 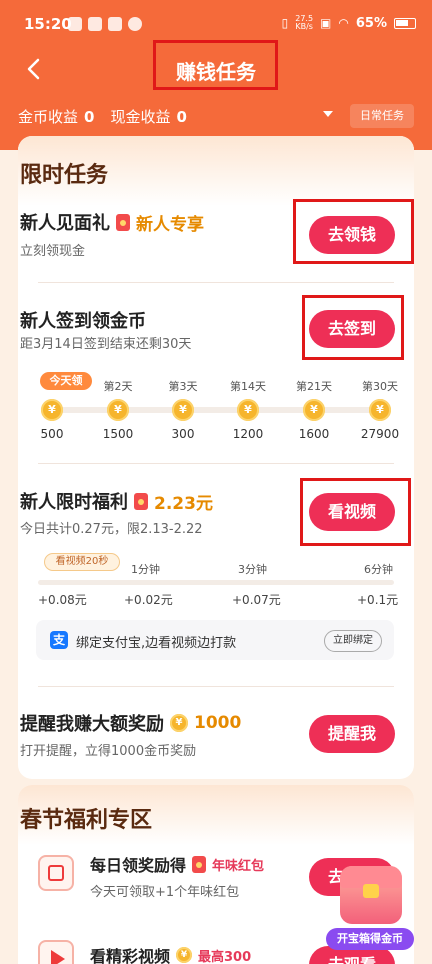 I want to click on nian-tag: 年味红包, so click(x=238, y=866).